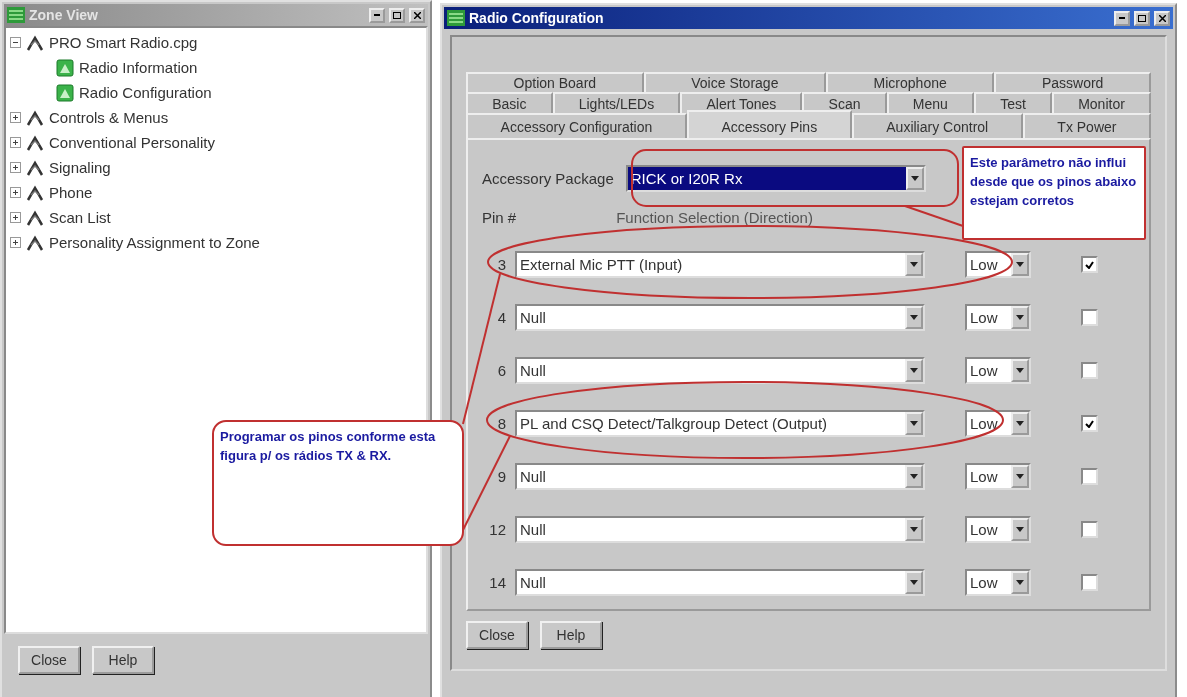 The image size is (1187, 697). I want to click on tab: Option Board, so click(555, 82).